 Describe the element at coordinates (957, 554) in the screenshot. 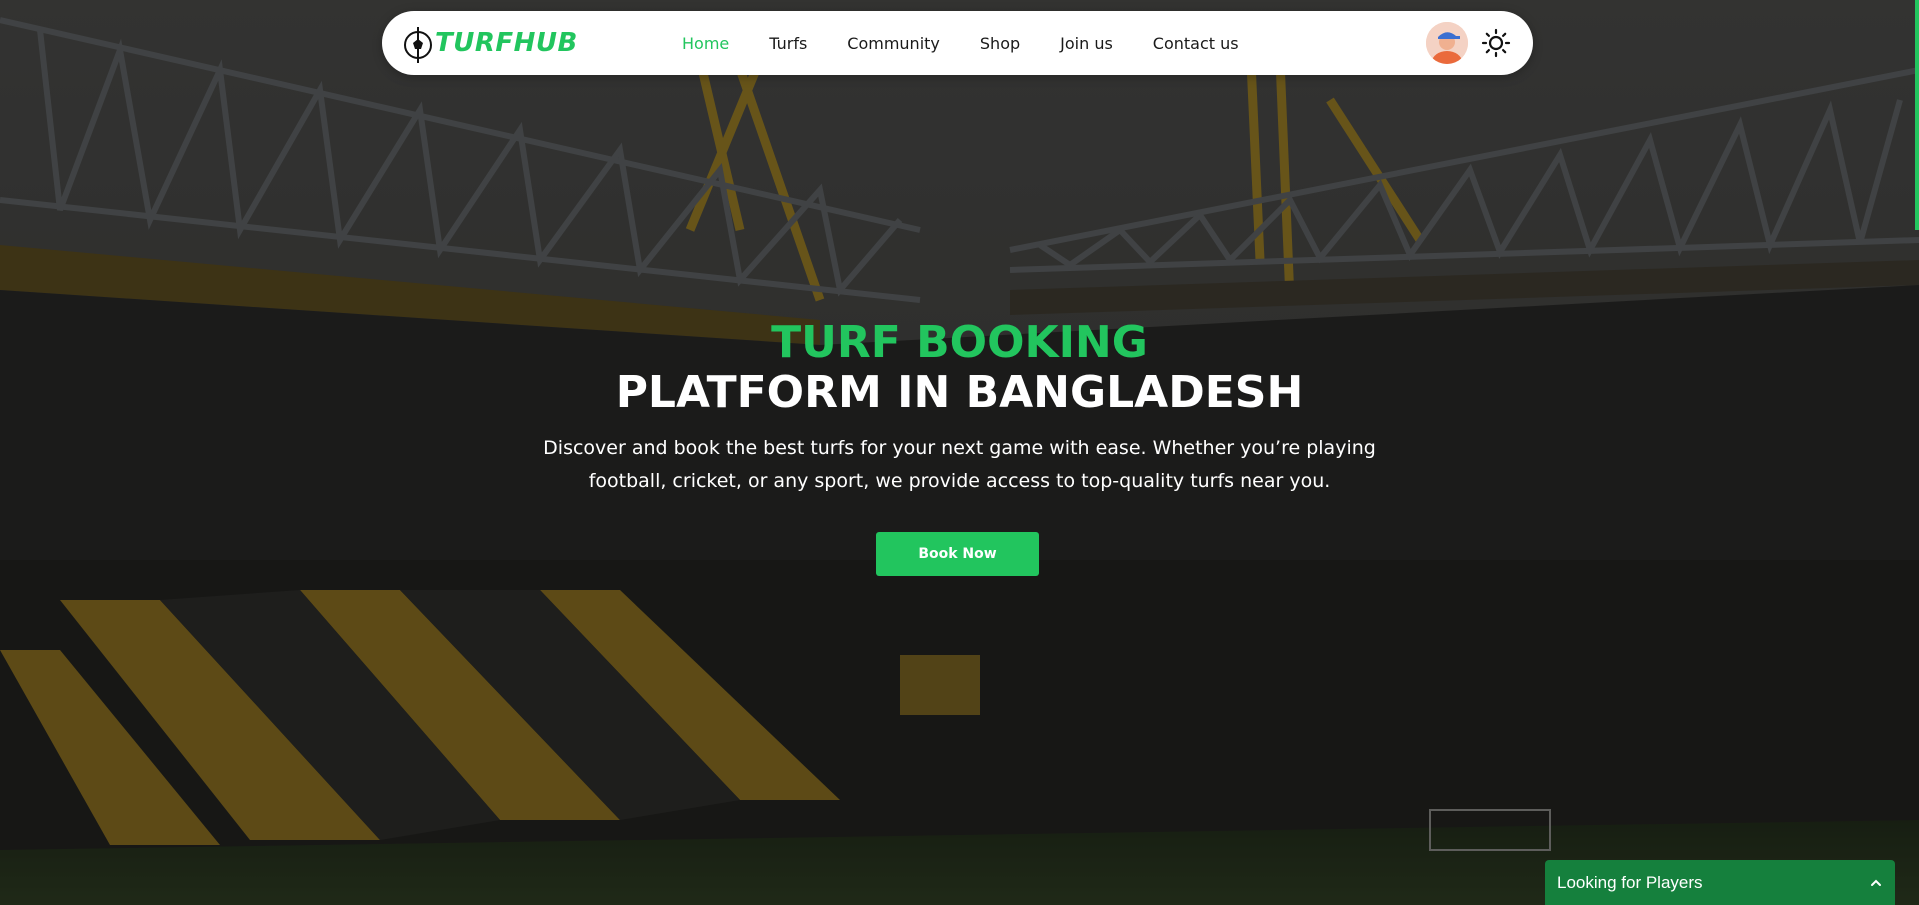

I see `book-now-button: Book Now` at that location.